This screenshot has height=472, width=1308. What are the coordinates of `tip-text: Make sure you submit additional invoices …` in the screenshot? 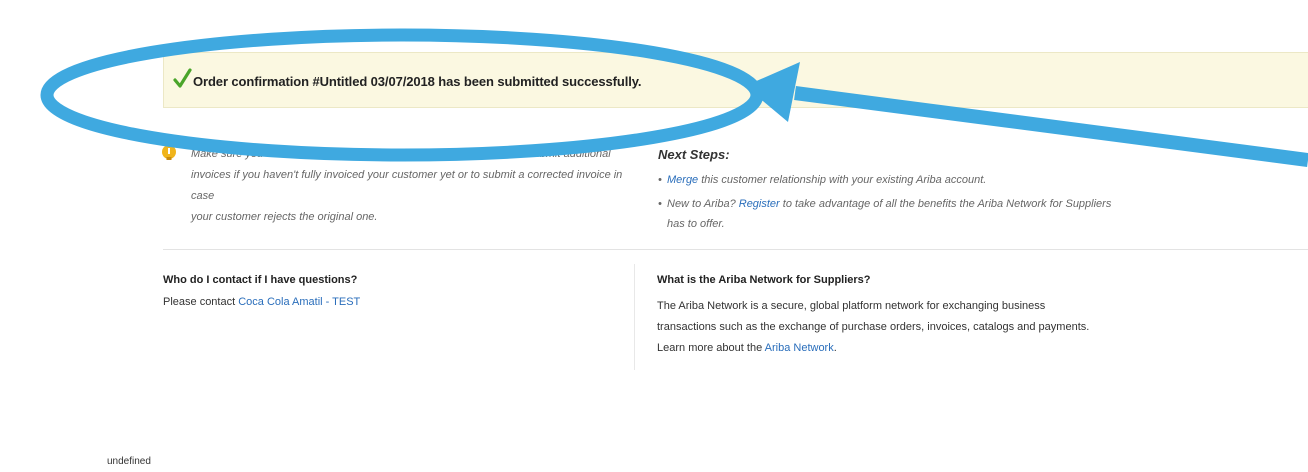 It's located at (411, 186).